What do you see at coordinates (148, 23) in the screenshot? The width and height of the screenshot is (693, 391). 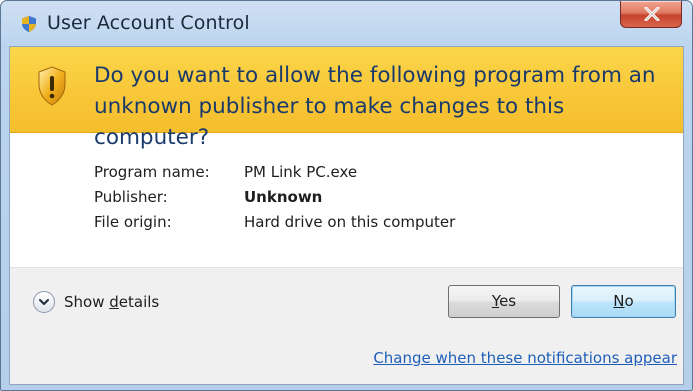 I see `window-title: User Account Control` at bounding box center [148, 23].